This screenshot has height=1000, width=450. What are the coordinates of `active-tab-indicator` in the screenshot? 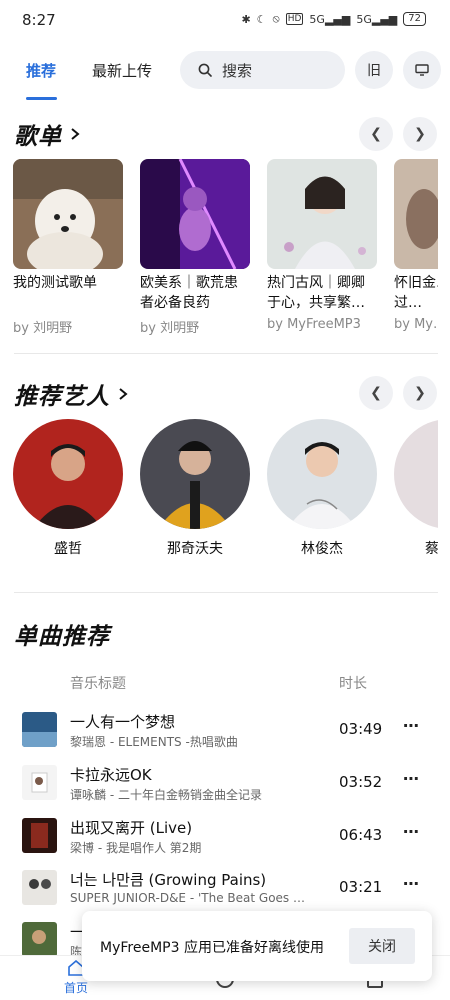 It's located at (41, 98).